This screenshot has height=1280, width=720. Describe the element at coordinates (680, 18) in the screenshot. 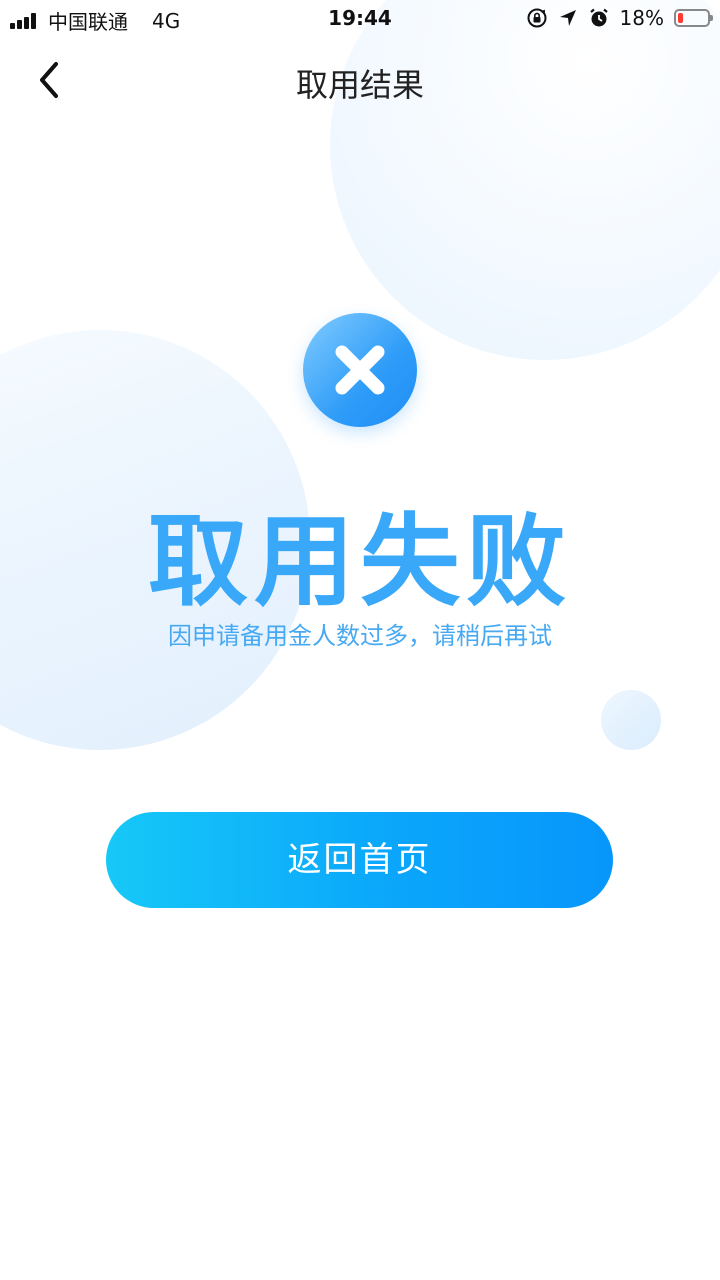

I see `battery-level` at that location.